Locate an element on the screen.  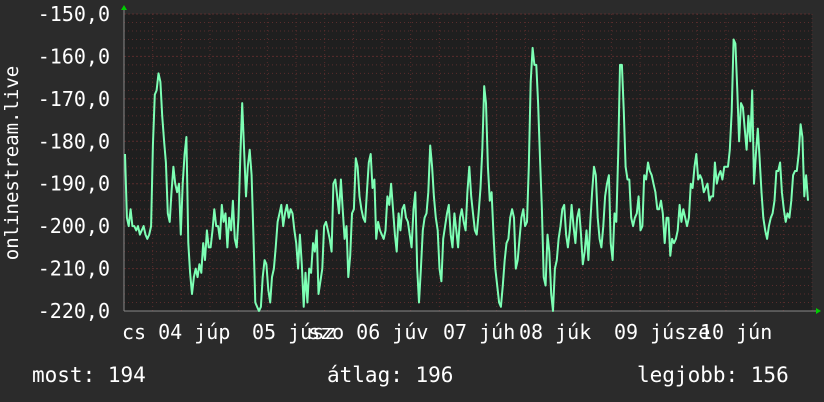
x-tick-label: szo 06 júv is located at coordinates (368, 332).